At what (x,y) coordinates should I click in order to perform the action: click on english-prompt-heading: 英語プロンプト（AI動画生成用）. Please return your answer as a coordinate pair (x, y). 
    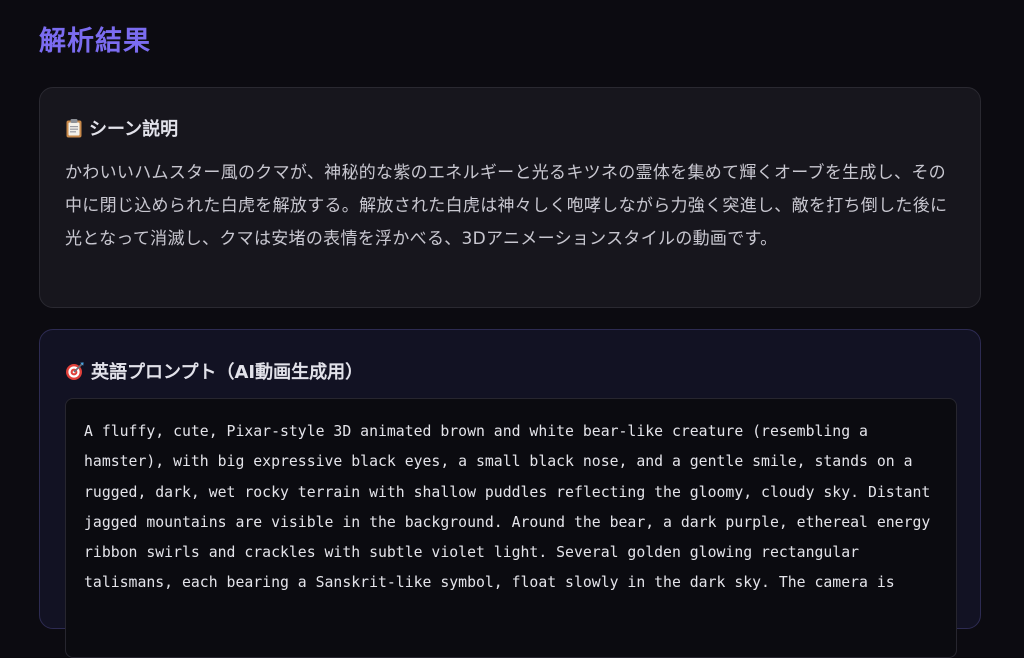
    Looking at the image, I should click on (214, 371).